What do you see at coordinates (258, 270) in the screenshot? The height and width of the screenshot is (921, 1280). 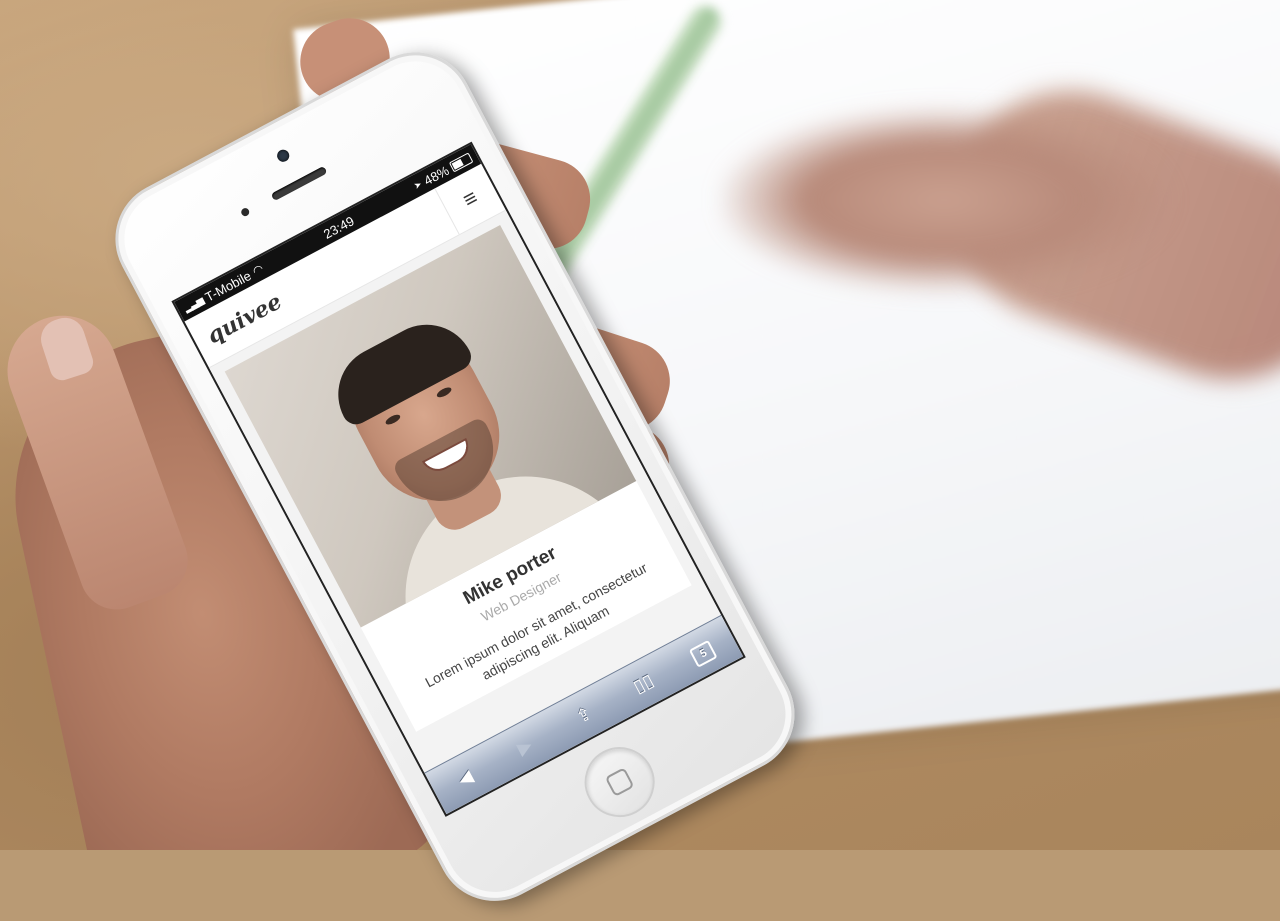 I see `wifi-icon: ◠` at bounding box center [258, 270].